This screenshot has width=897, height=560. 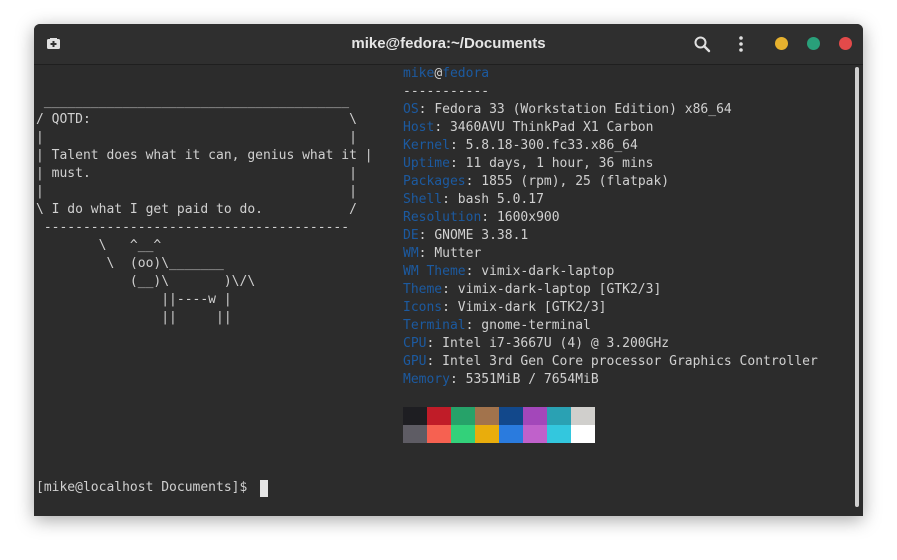 What do you see at coordinates (583, 109) in the screenshot?
I see `info-value: Fedora 33 (Workstation Edition) x86_64` at bounding box center [583, 109].